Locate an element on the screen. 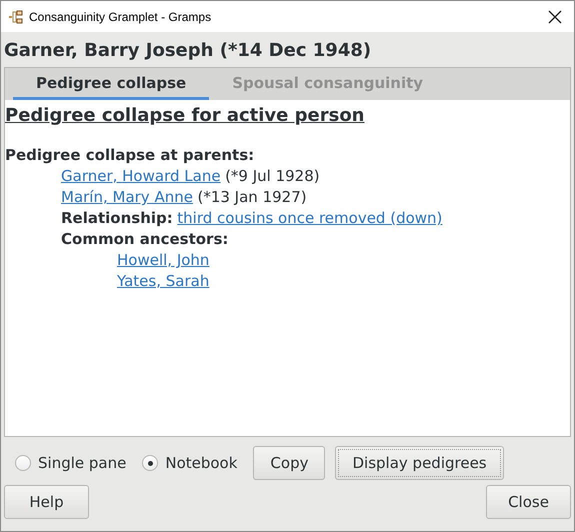  relationship-label: Relationship: is located at coordinates (117, 218).